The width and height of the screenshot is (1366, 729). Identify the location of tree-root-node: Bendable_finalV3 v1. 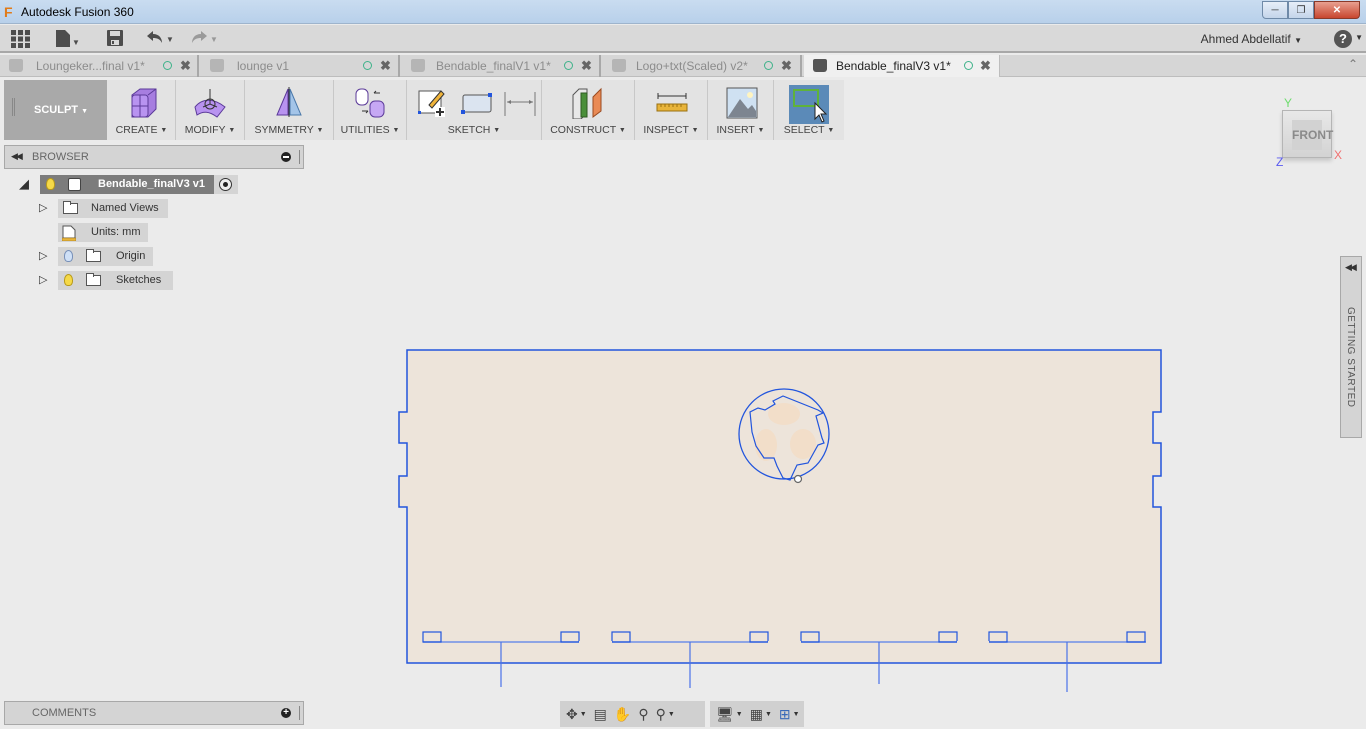
(127, 184).